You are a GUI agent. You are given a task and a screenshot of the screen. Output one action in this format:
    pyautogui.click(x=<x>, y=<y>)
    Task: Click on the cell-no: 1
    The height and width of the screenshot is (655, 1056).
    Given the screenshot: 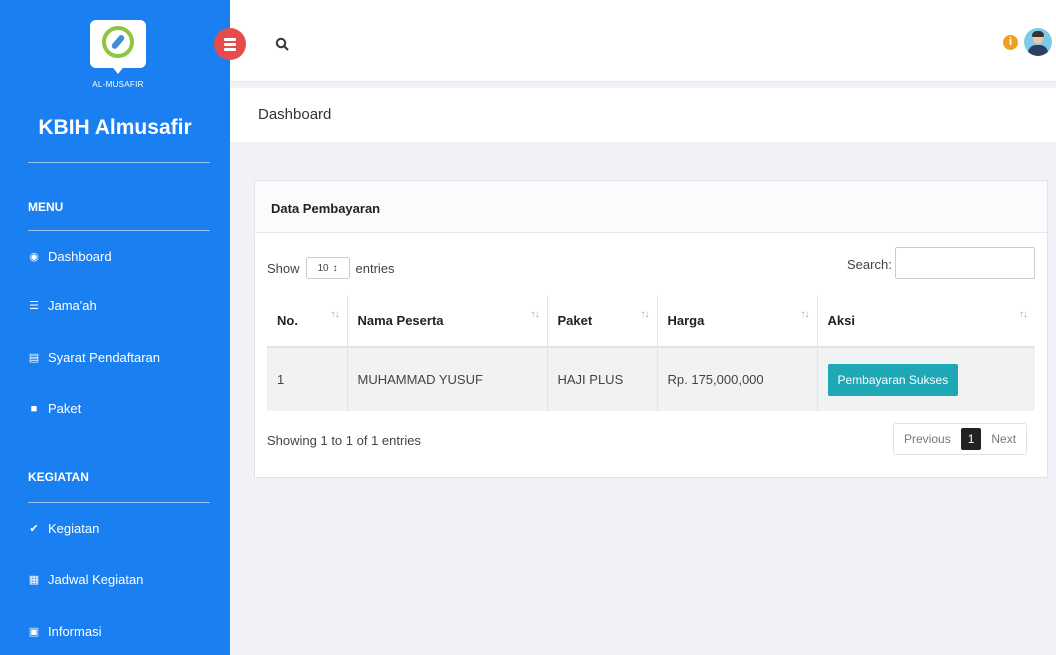 What is the action you would take?
    pyautogui.click(x=307, y=379)
    